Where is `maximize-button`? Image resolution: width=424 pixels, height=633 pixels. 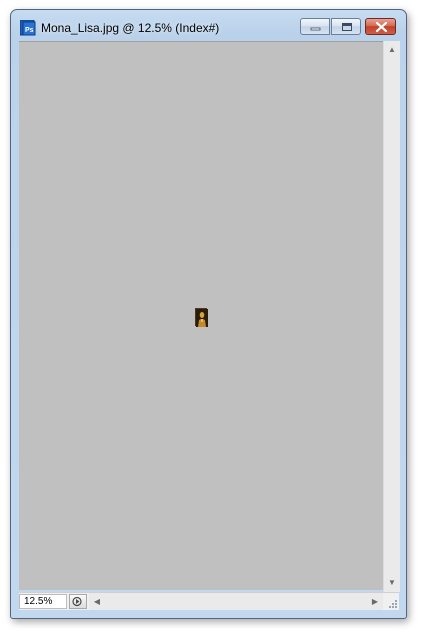
maximize-button is located at coordinates (346, 26).